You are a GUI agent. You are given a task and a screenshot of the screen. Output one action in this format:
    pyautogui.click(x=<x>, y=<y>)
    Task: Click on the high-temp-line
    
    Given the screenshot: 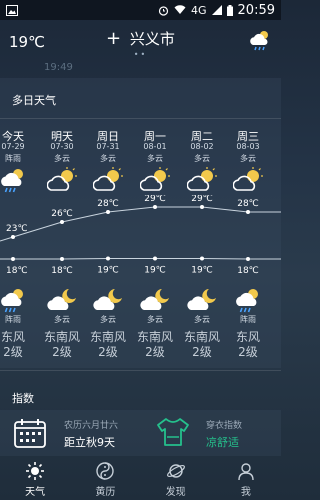 What is the action you would take?
    pyautogui.click(x=140, y=224)
    